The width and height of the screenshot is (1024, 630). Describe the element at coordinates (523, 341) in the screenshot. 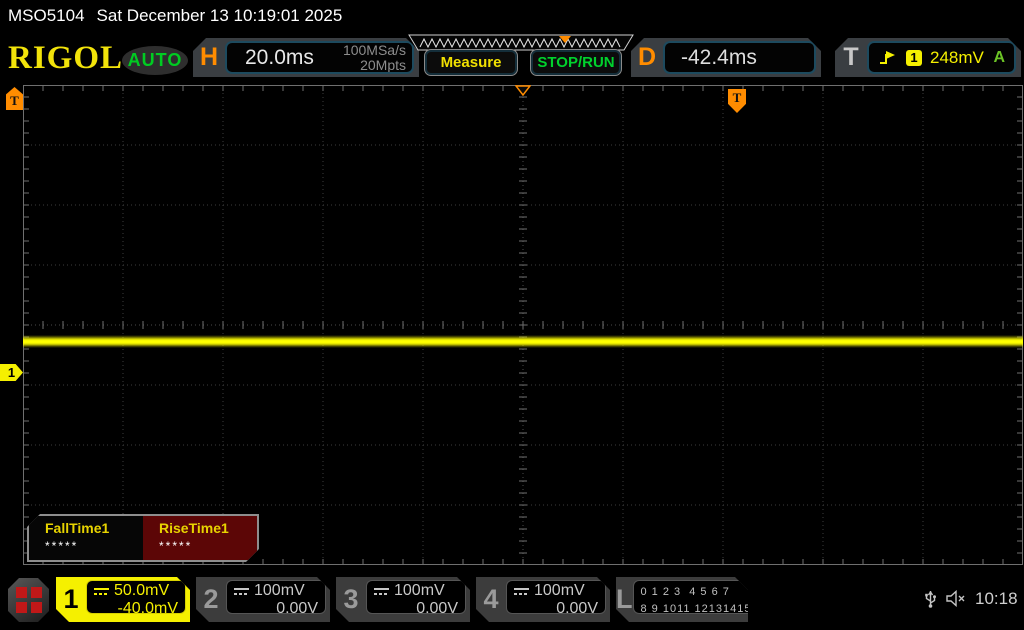

I see `channel1-waveform-trace` at that location.